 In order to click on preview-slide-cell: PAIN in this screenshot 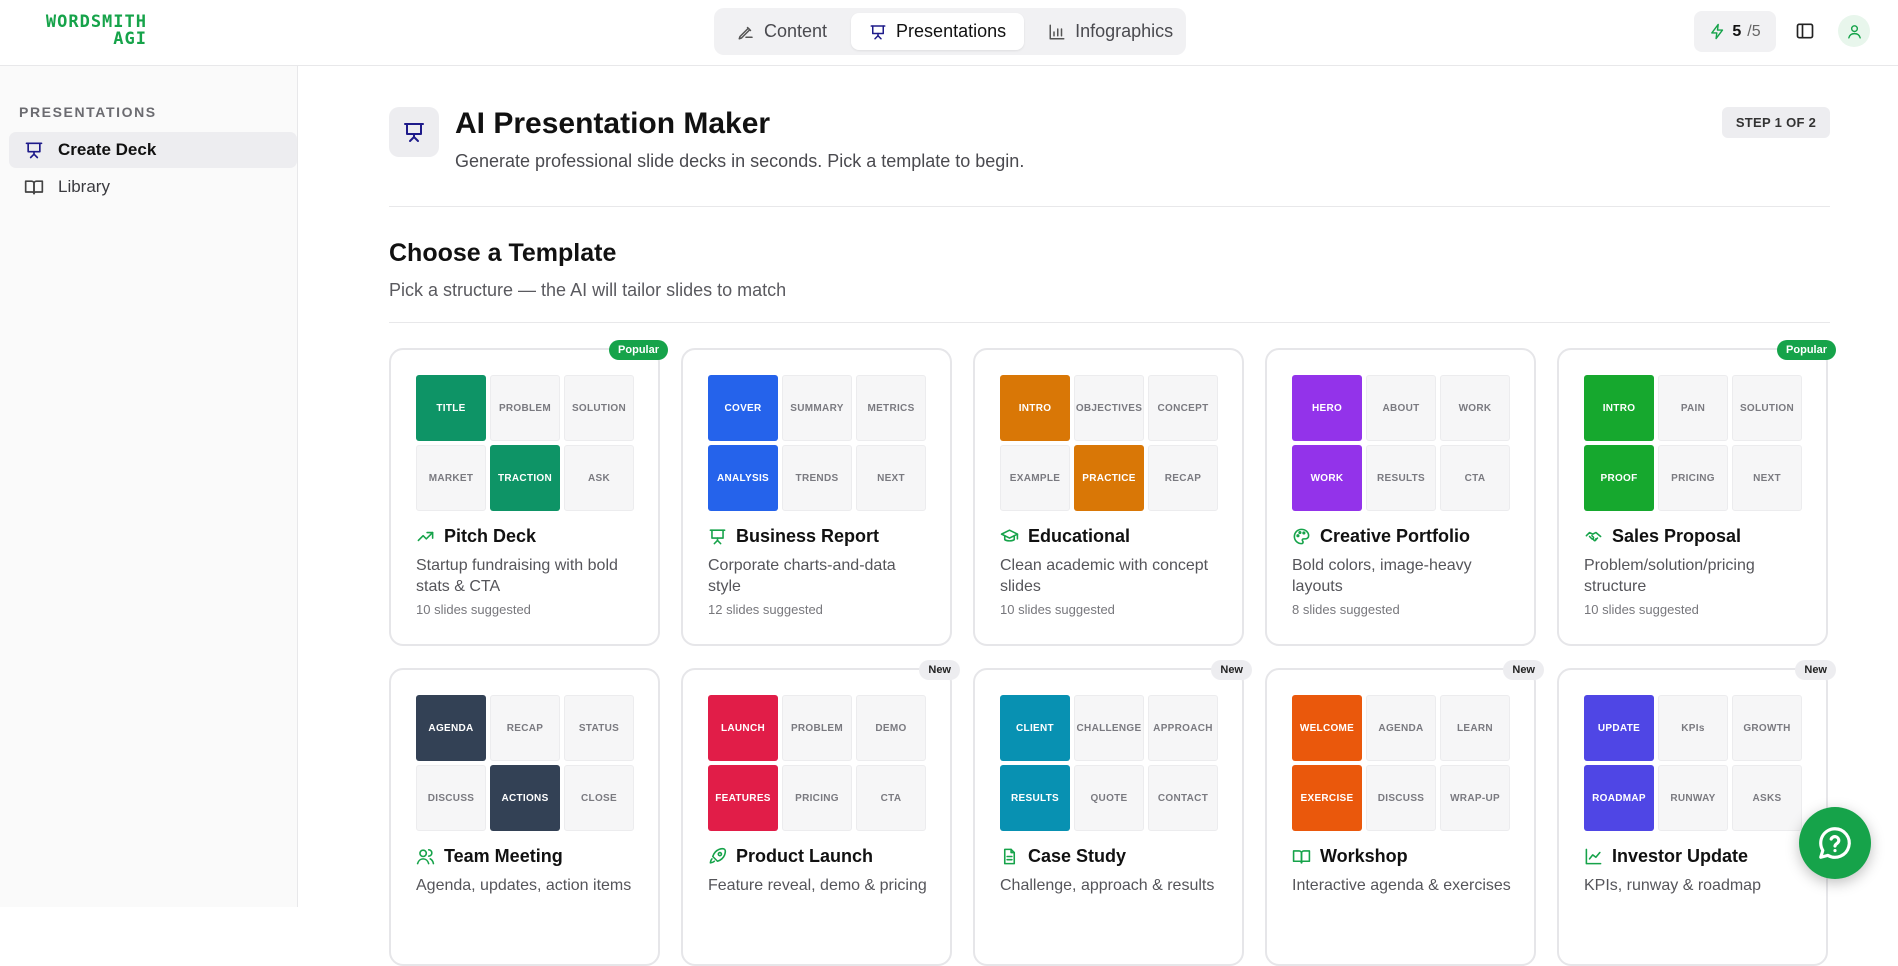, I will do `click(1693, 408)`.